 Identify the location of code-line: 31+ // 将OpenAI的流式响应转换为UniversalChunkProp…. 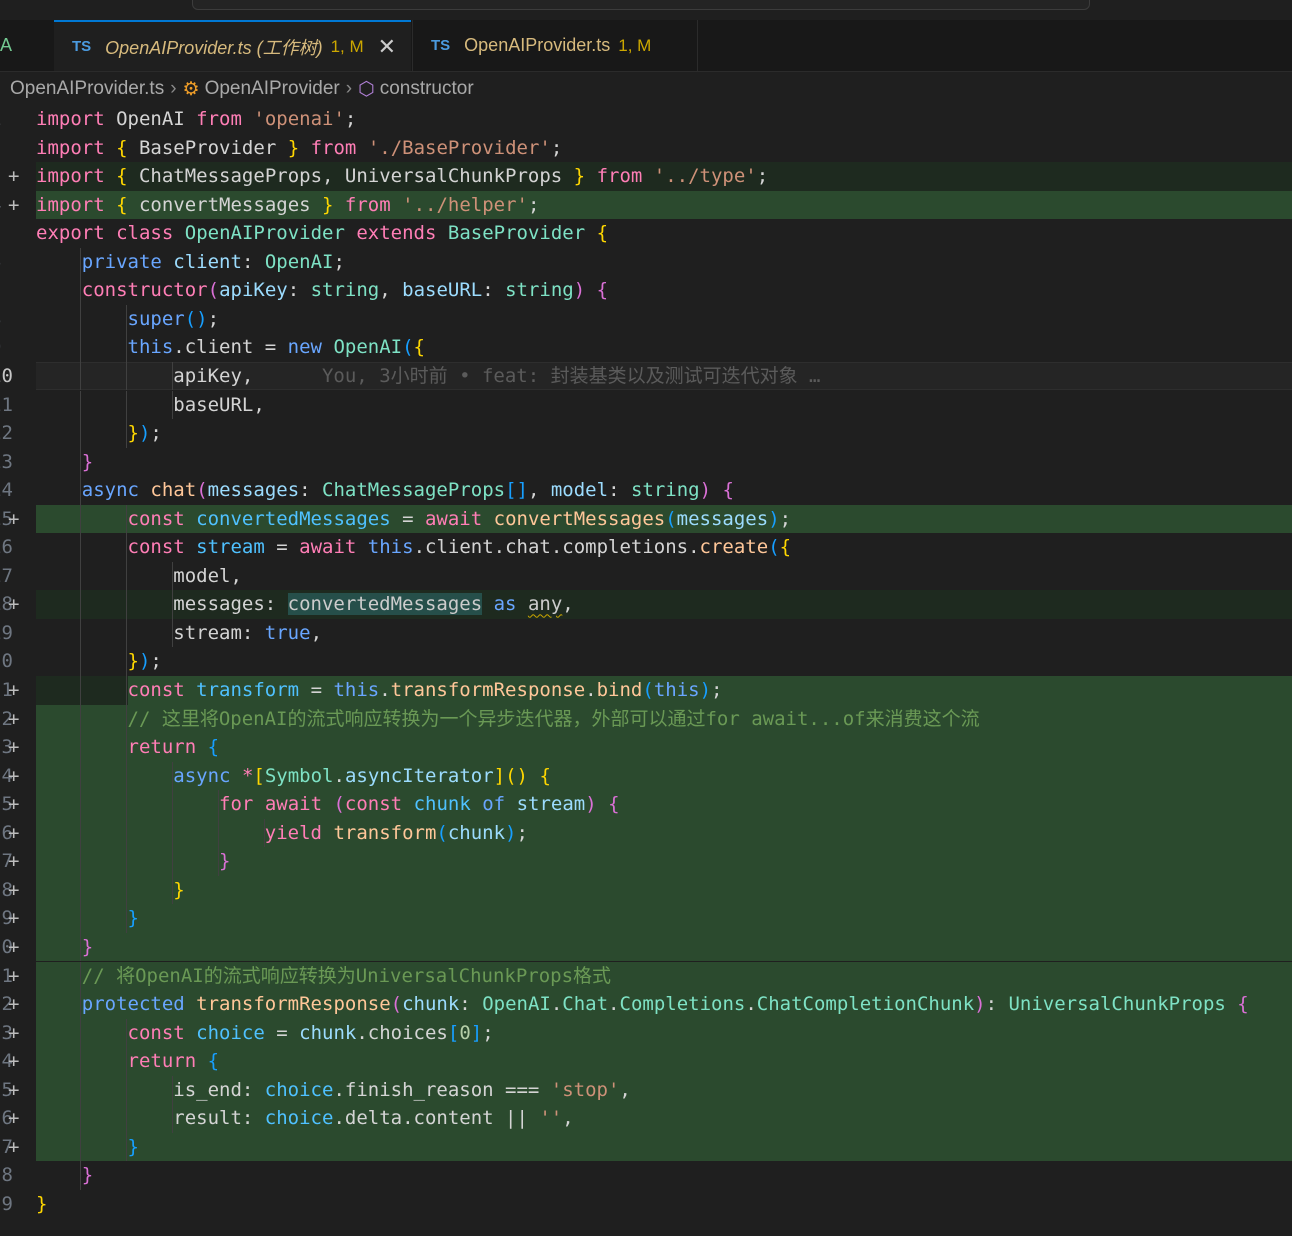
(646, 975).